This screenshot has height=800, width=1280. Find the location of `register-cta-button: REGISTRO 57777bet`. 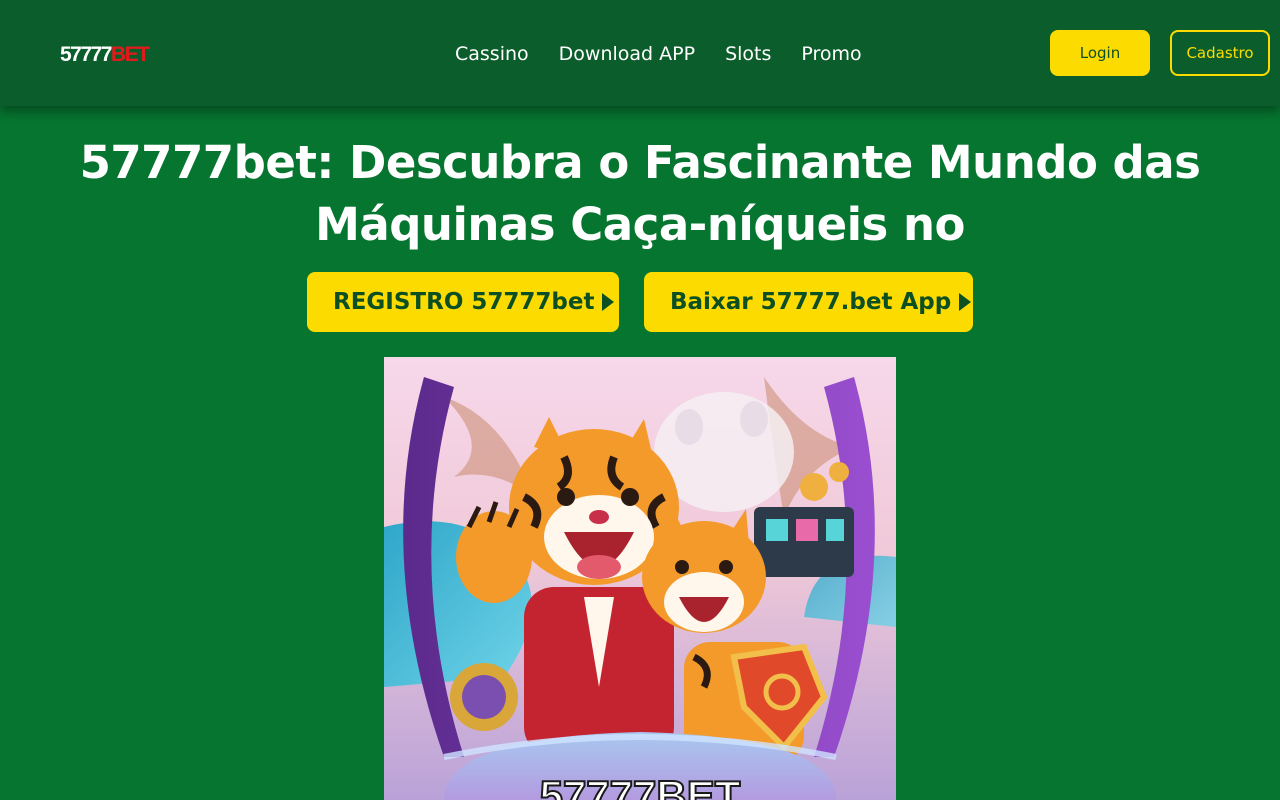

register-cta-button: REGISTRO 57777bet is located at coordinates (463, 302).